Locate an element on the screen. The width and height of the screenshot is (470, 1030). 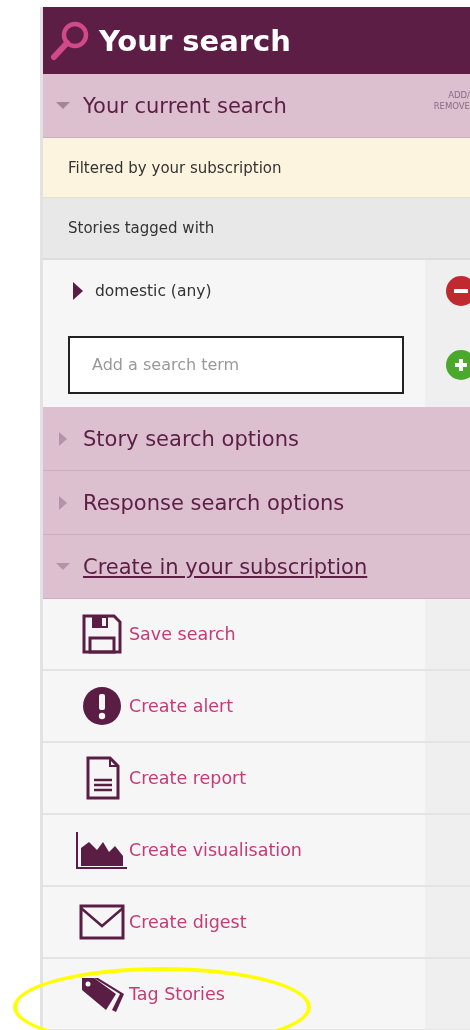
section-header-button: Story search options is located at coordinates (191, 438).